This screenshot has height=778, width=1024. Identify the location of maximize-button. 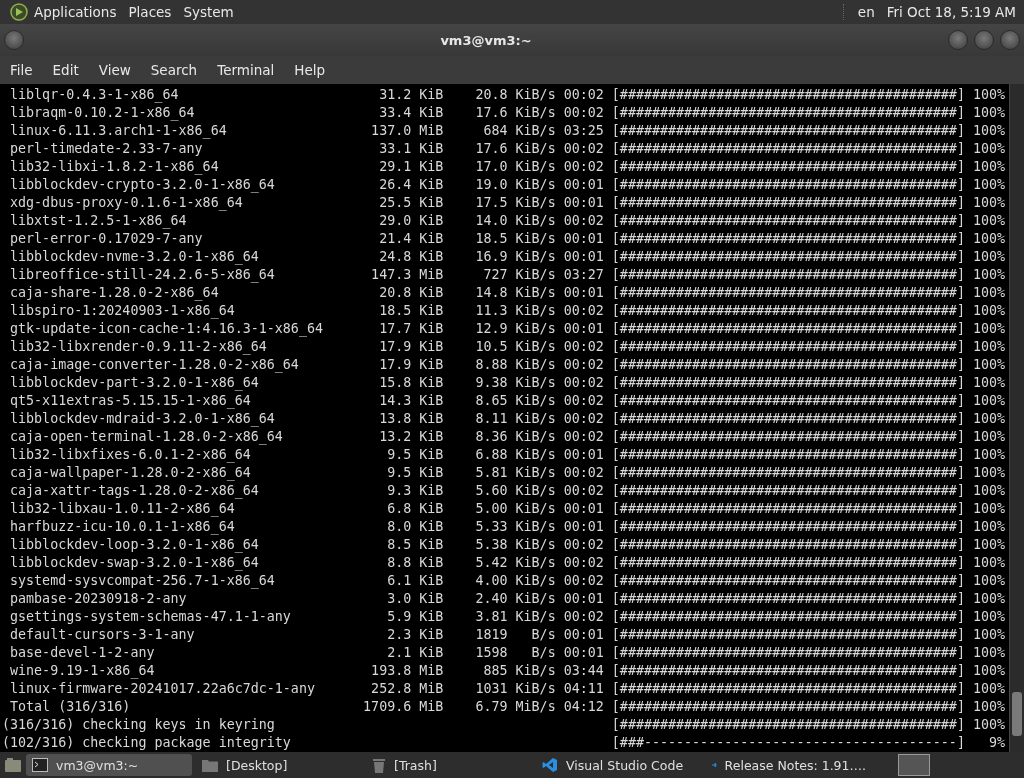
(984, 40).